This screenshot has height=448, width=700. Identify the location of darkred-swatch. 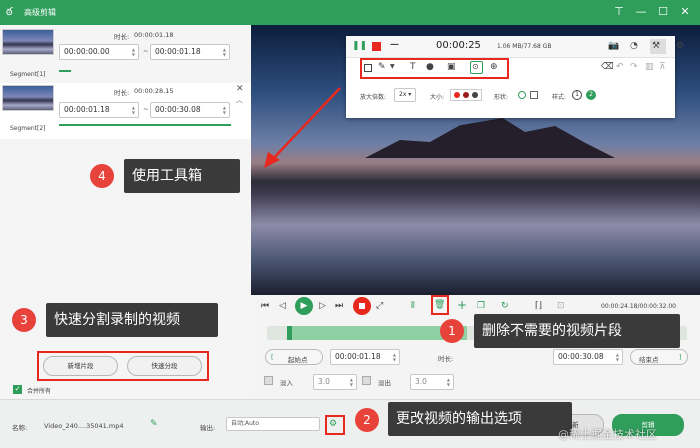
(466, 95).